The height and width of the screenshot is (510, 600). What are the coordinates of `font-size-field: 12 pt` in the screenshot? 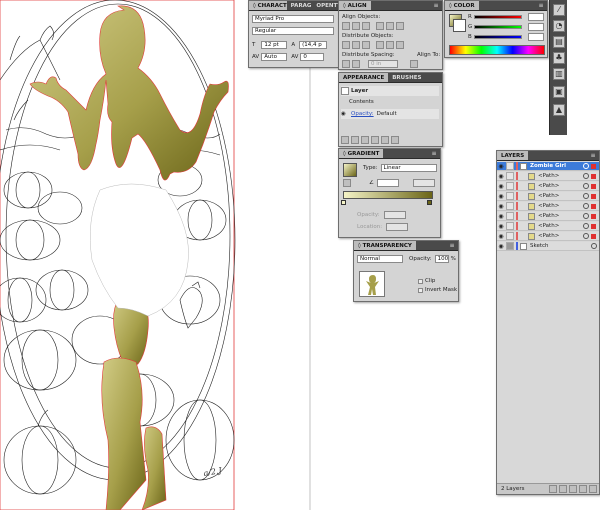 It's located at (274, 45).